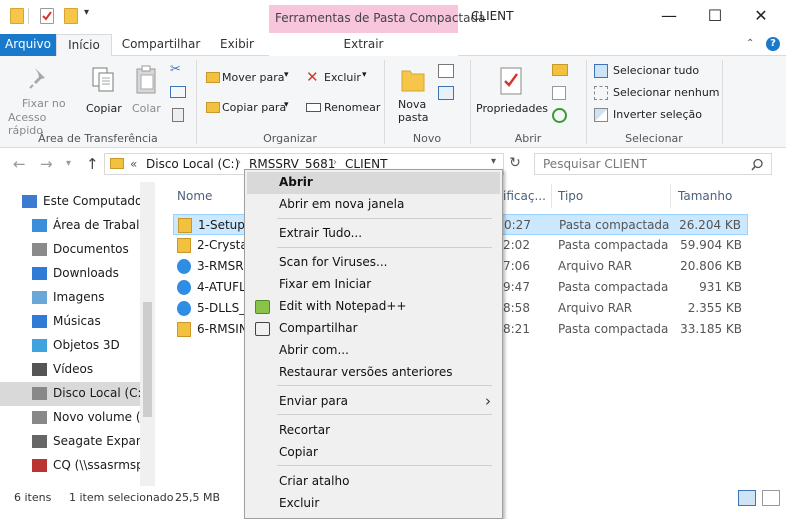  I want to click on forward-icon: →, so click(46, 164).